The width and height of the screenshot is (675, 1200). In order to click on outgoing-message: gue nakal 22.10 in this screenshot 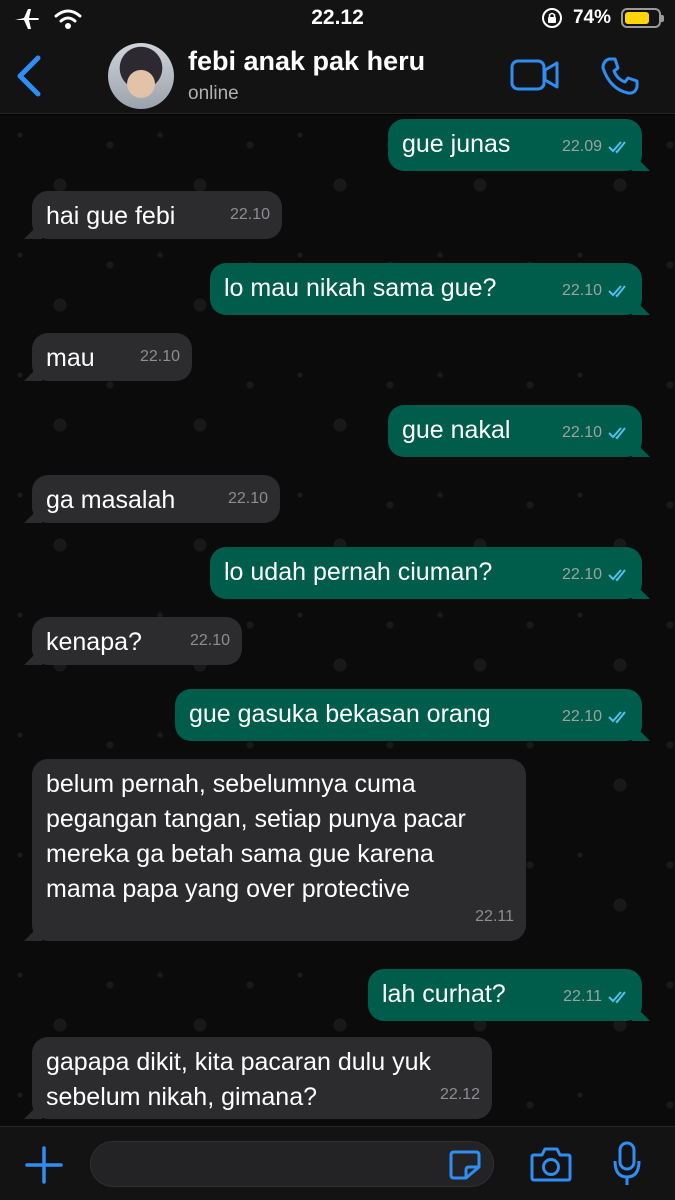, I will do `click(515, 431)`.